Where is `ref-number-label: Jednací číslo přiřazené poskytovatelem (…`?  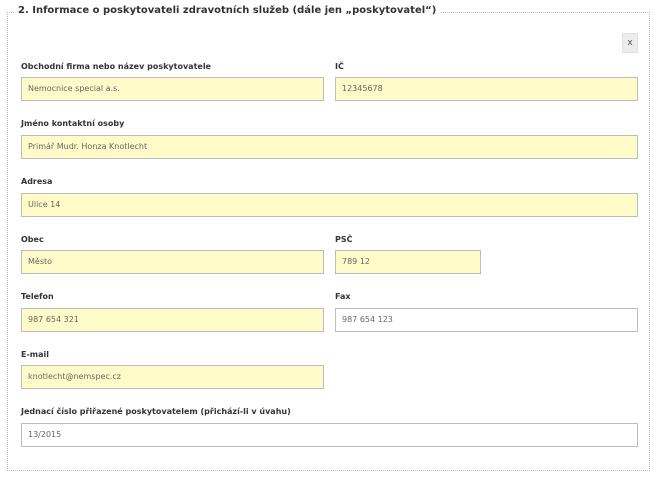
ref-number-label: Jednací číslo přiřazené poskytovatelem (… is located at coordinates (156, 411).